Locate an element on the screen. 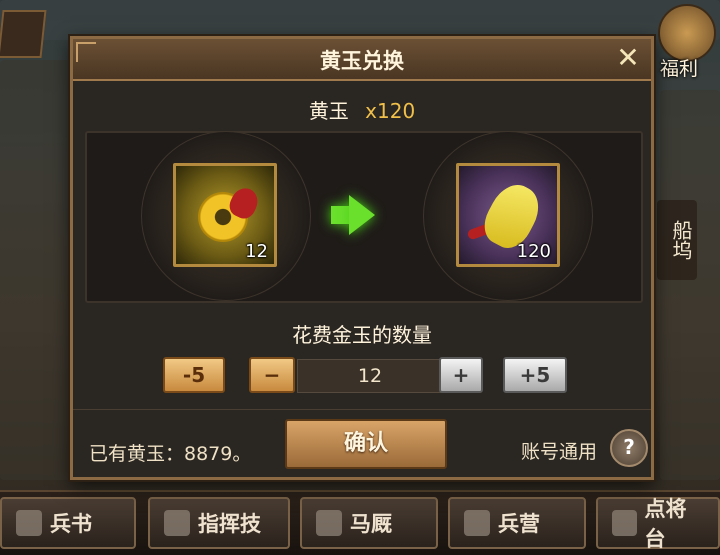  source-item-slot: 12 is located at coordinates (225, 215).